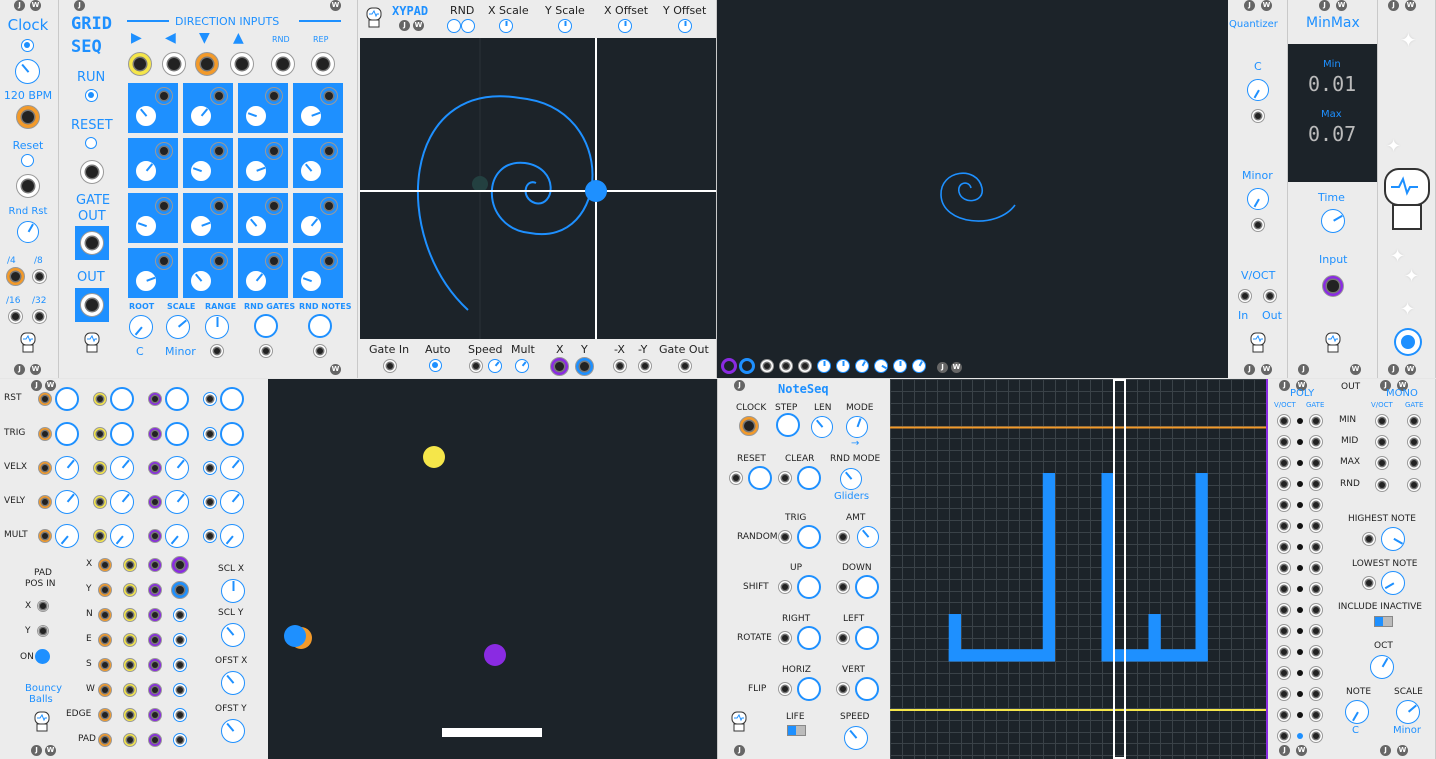 Image resolution: width=1436 pixels, height=759 pixels. I want to click on range-jack, so click(217, 351).